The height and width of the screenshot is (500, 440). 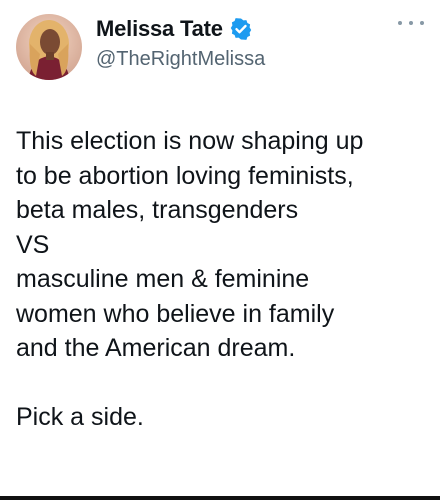 I want to click on tweet-closing-line: Pick a side., so click(x=80, y=417).